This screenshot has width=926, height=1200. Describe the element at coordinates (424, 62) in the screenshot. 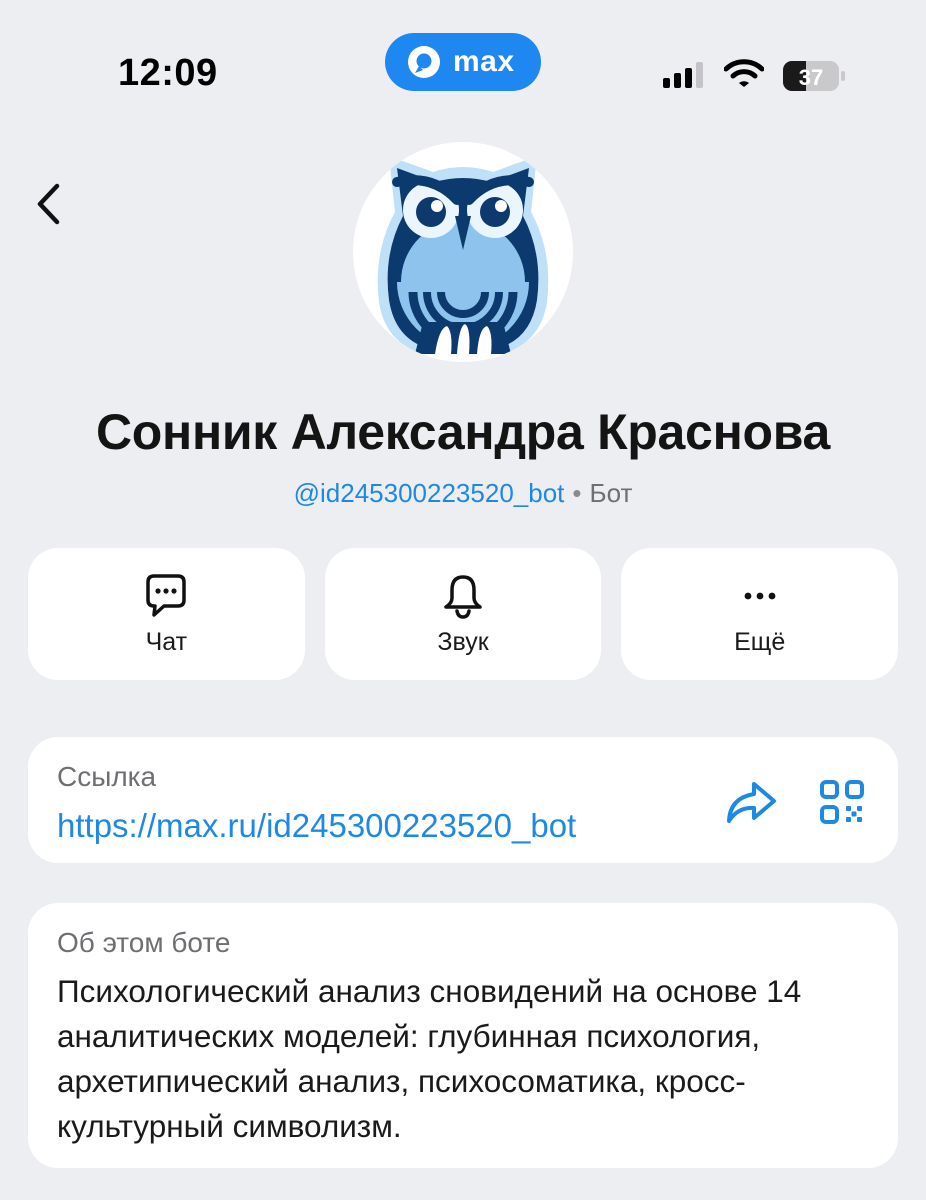

I see `max-logo-icon` at that location.